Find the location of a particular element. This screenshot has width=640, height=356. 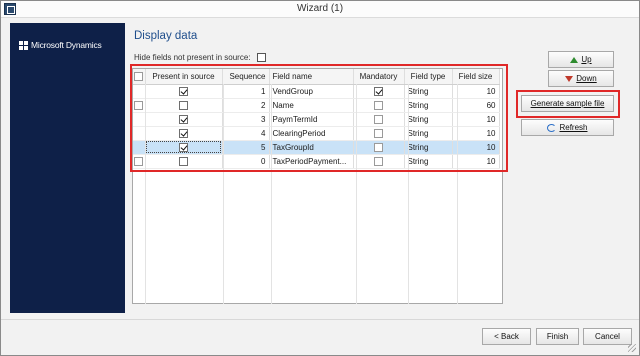

up-button: Up is located at coordinates (581, 59).